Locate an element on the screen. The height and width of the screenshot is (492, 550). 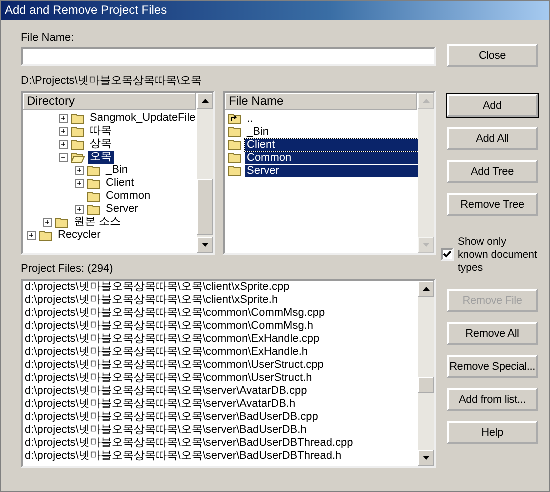
file-list: File Name .. _Bin Client Common Server is located at coordinates (329, 173).